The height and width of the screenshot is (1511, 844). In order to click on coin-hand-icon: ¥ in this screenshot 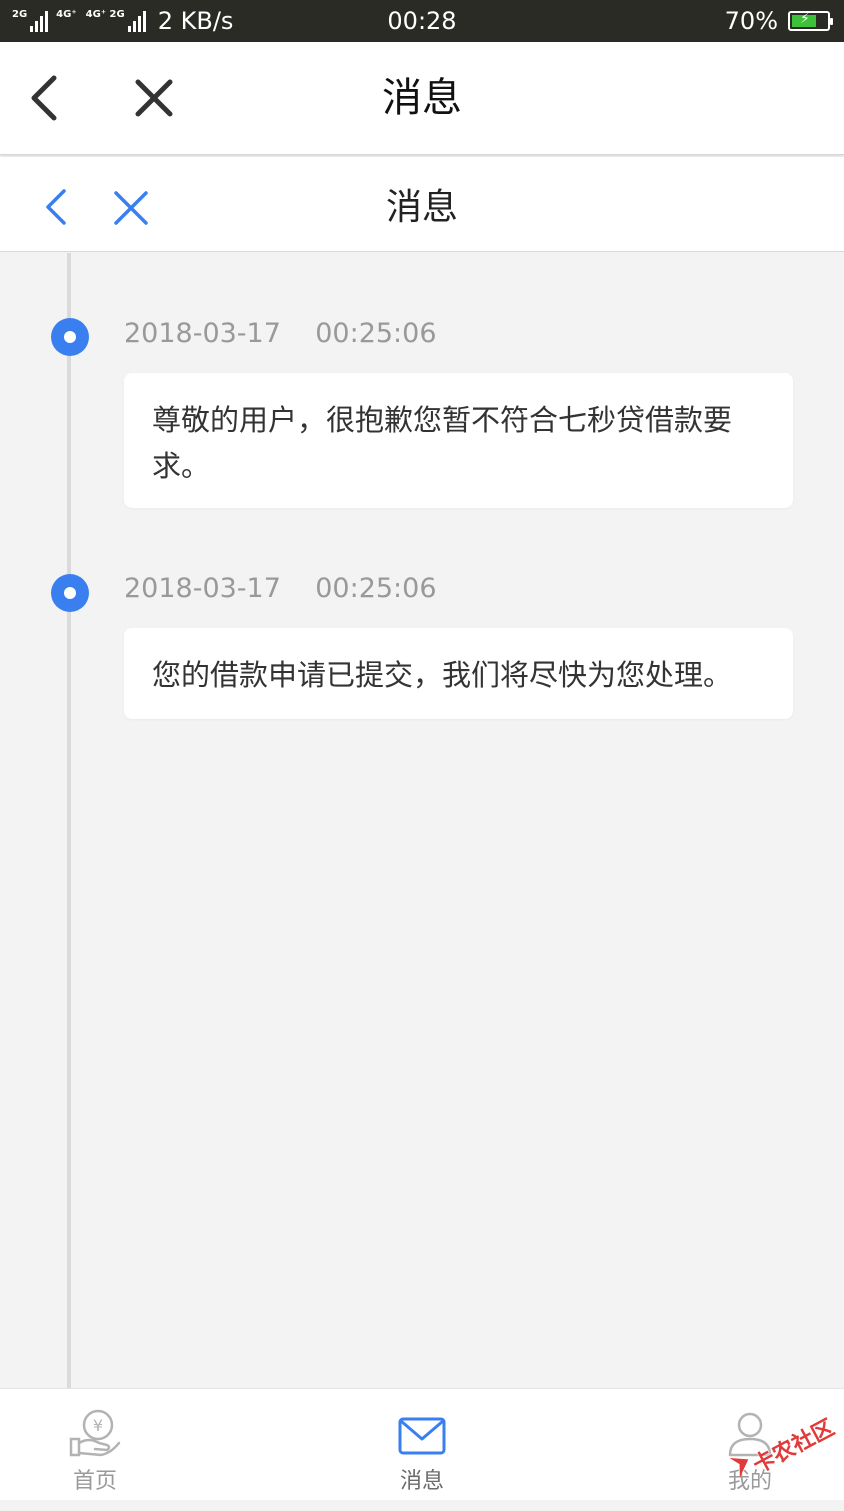, I will do `click(95, 1433)`.